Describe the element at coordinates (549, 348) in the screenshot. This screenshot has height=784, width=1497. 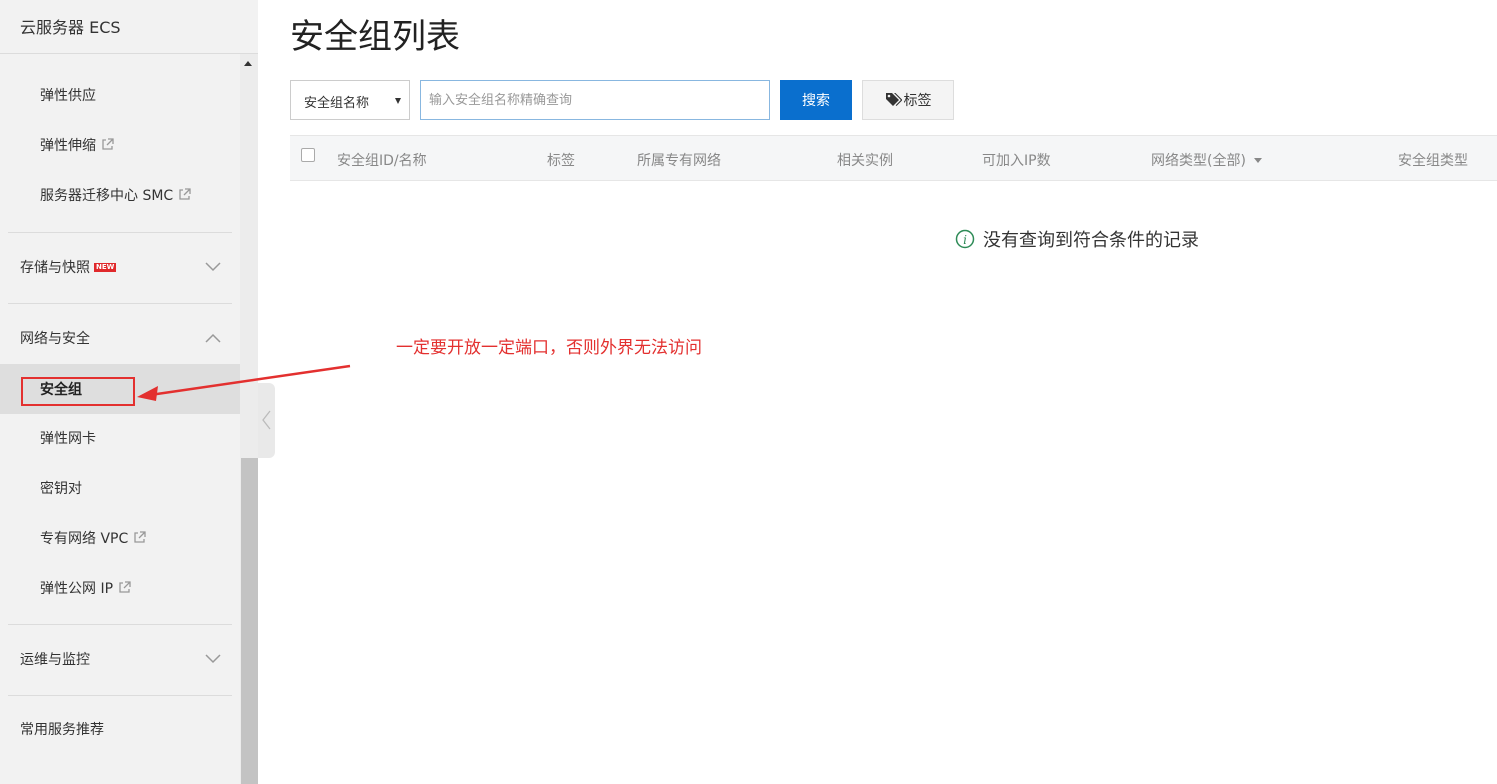
I see `annotation-text: 一定要开放一定端口，否则外界无法访问` at that location.